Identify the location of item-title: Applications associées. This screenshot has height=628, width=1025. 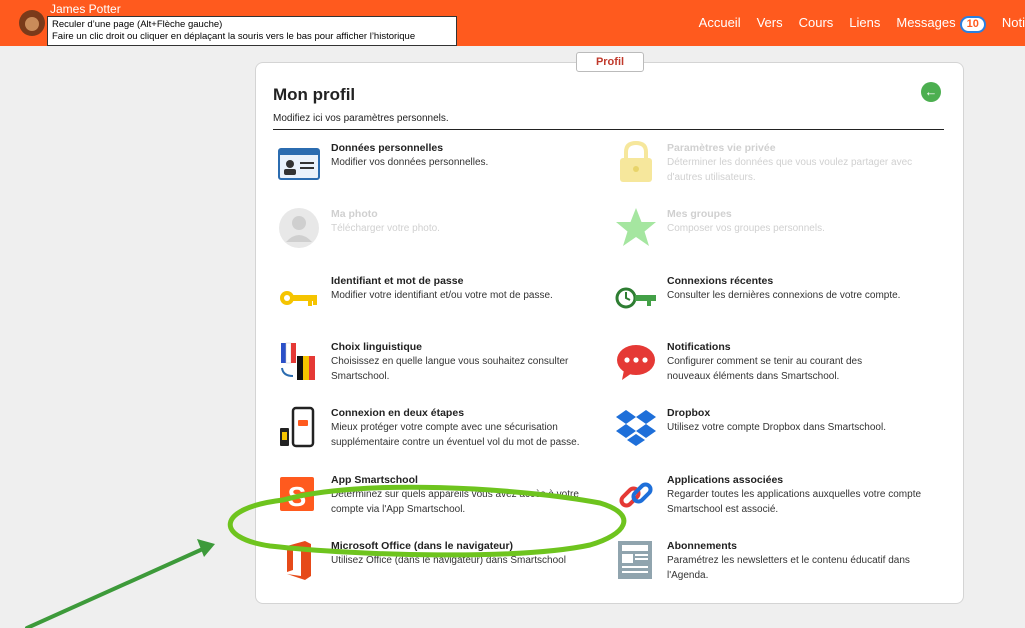
(725, 480).